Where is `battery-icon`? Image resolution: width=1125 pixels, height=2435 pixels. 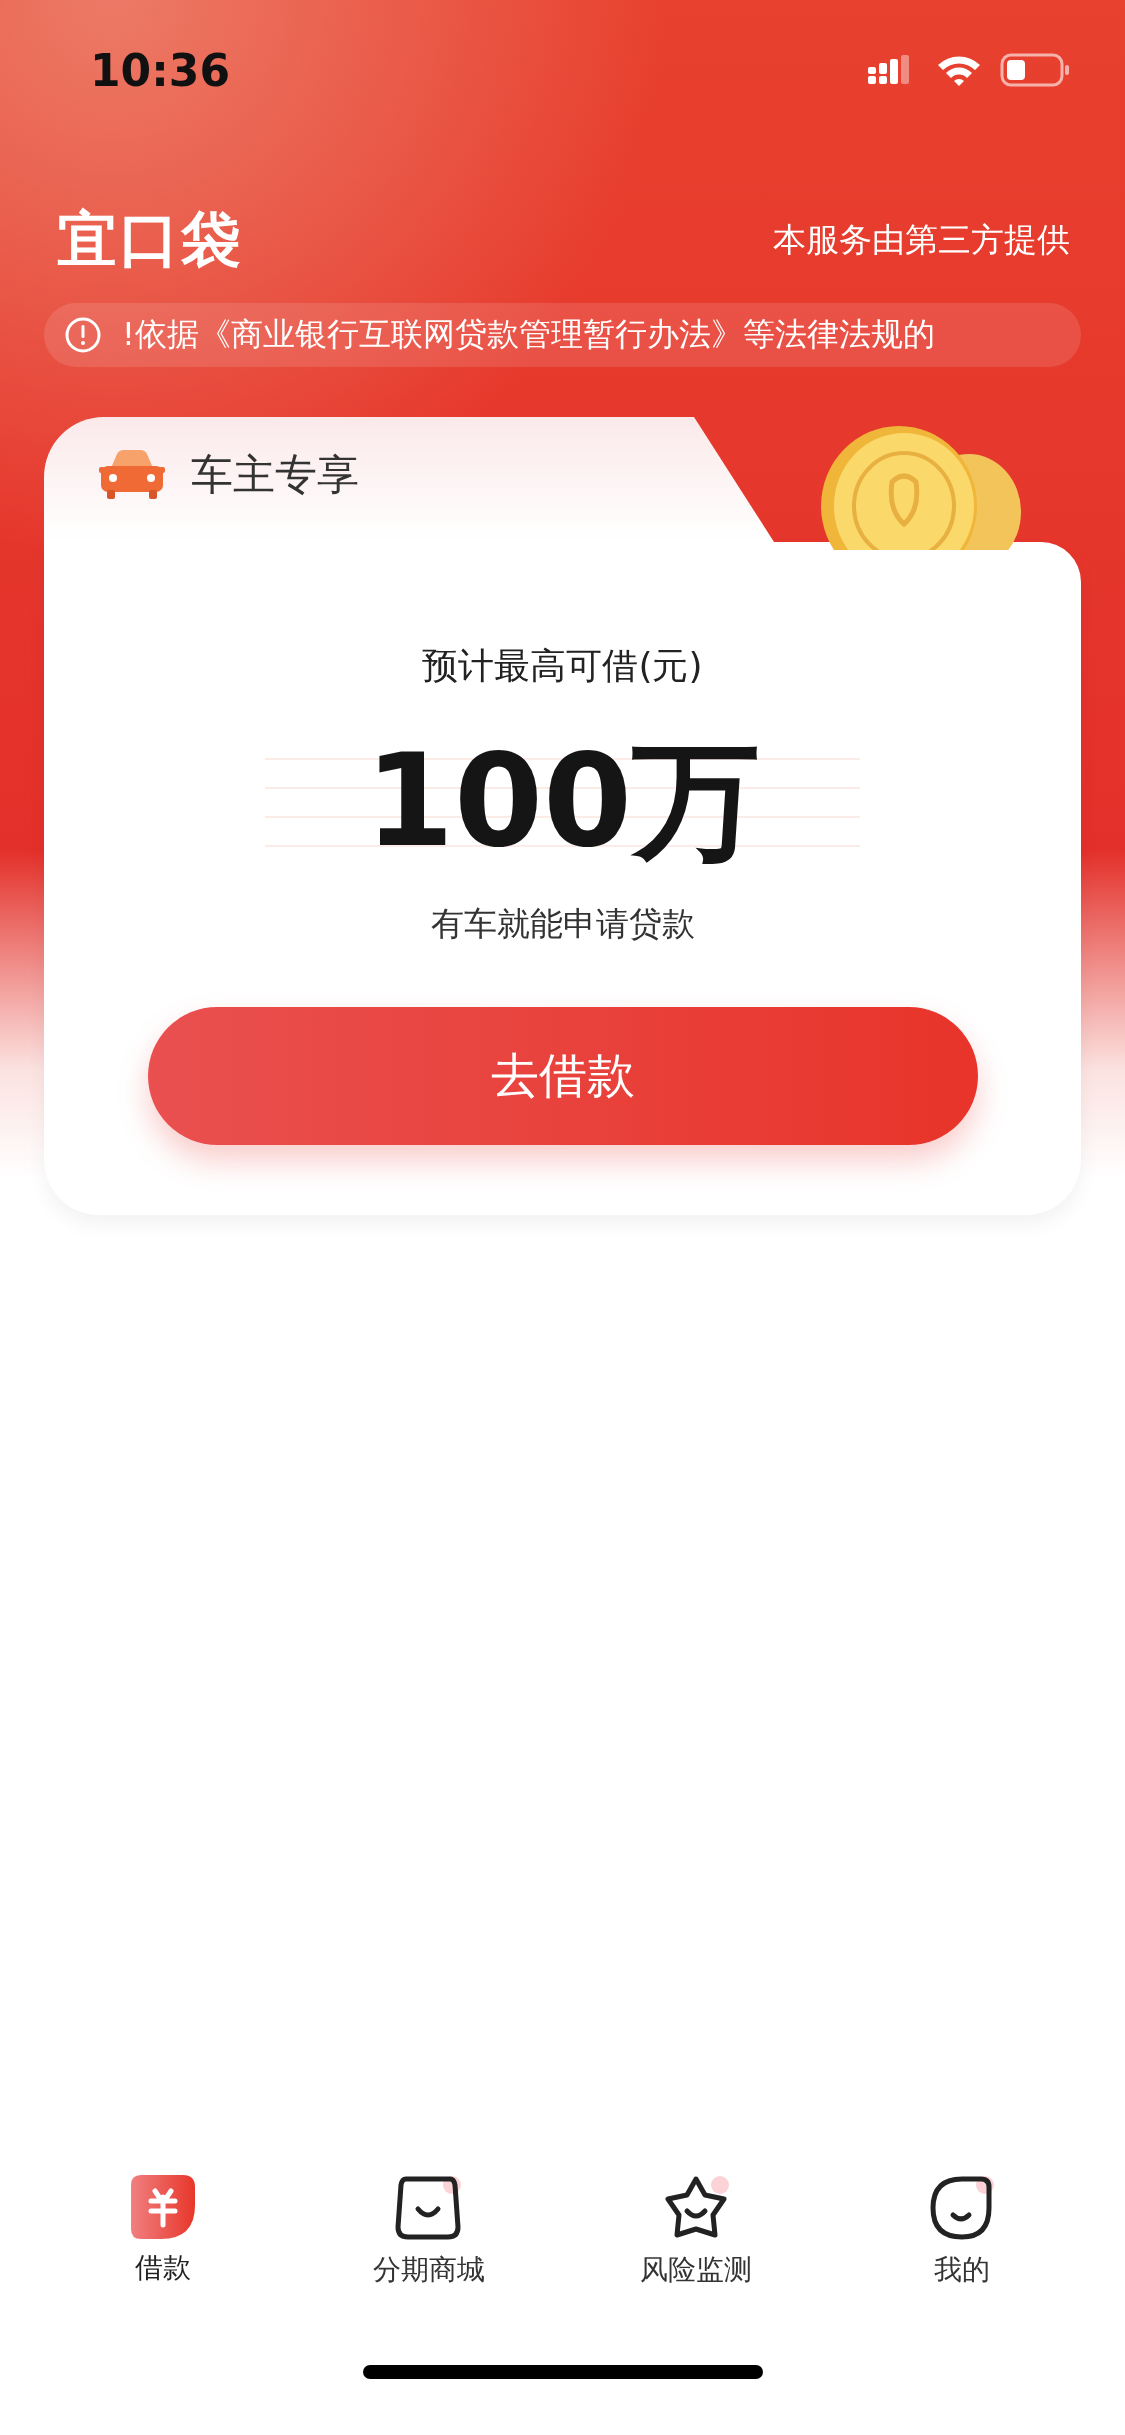 battery-icon is located at coordinates (1035, 70).